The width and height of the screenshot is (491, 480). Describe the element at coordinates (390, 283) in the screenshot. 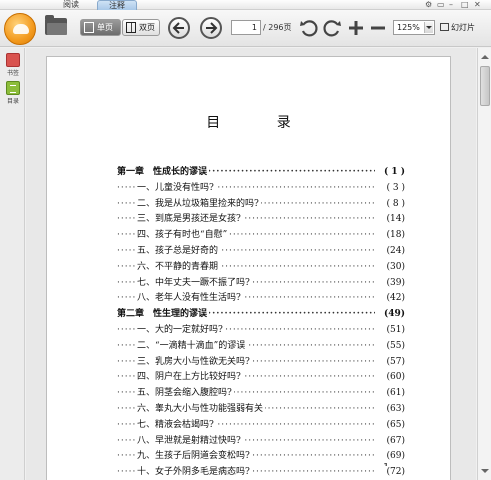

I see `toc-entry-page: (39)` at that location.